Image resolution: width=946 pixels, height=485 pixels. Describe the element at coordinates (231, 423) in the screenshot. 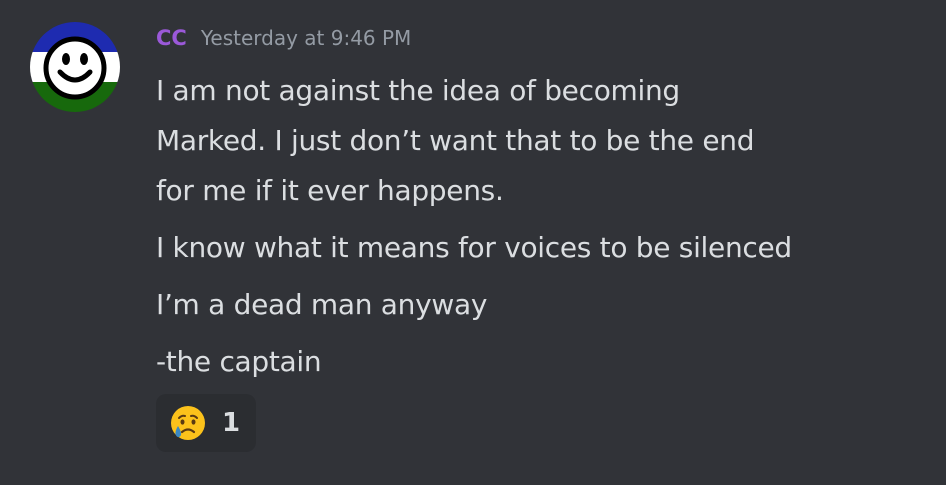

I see `reaction-count: 1` at that location.